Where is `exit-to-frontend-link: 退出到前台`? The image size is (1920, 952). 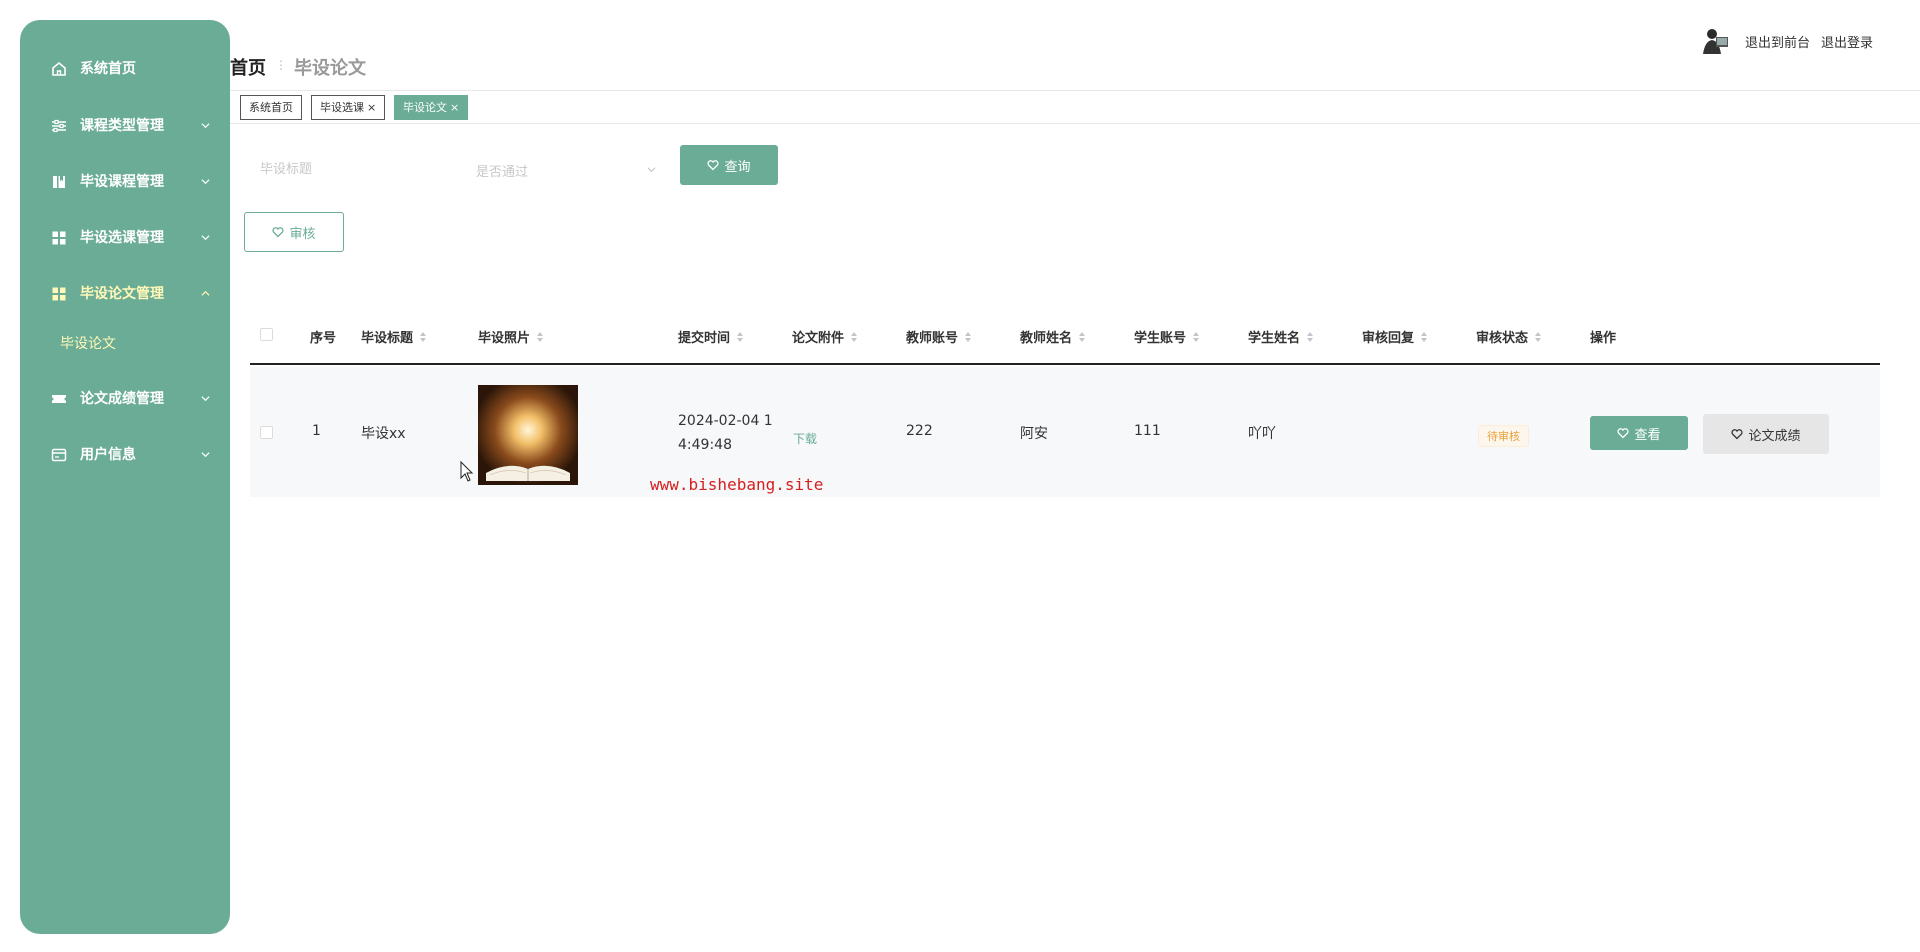 exit-to-frontend-link: 退出到前台 is located at coordinates (1777, 41).